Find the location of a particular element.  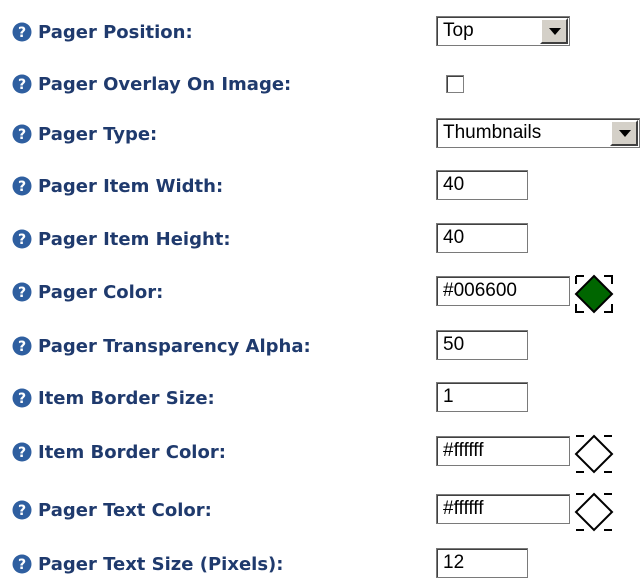

pager-overlay-label: ? Pager Overlay On Image: is located at coordinates (151, 84).